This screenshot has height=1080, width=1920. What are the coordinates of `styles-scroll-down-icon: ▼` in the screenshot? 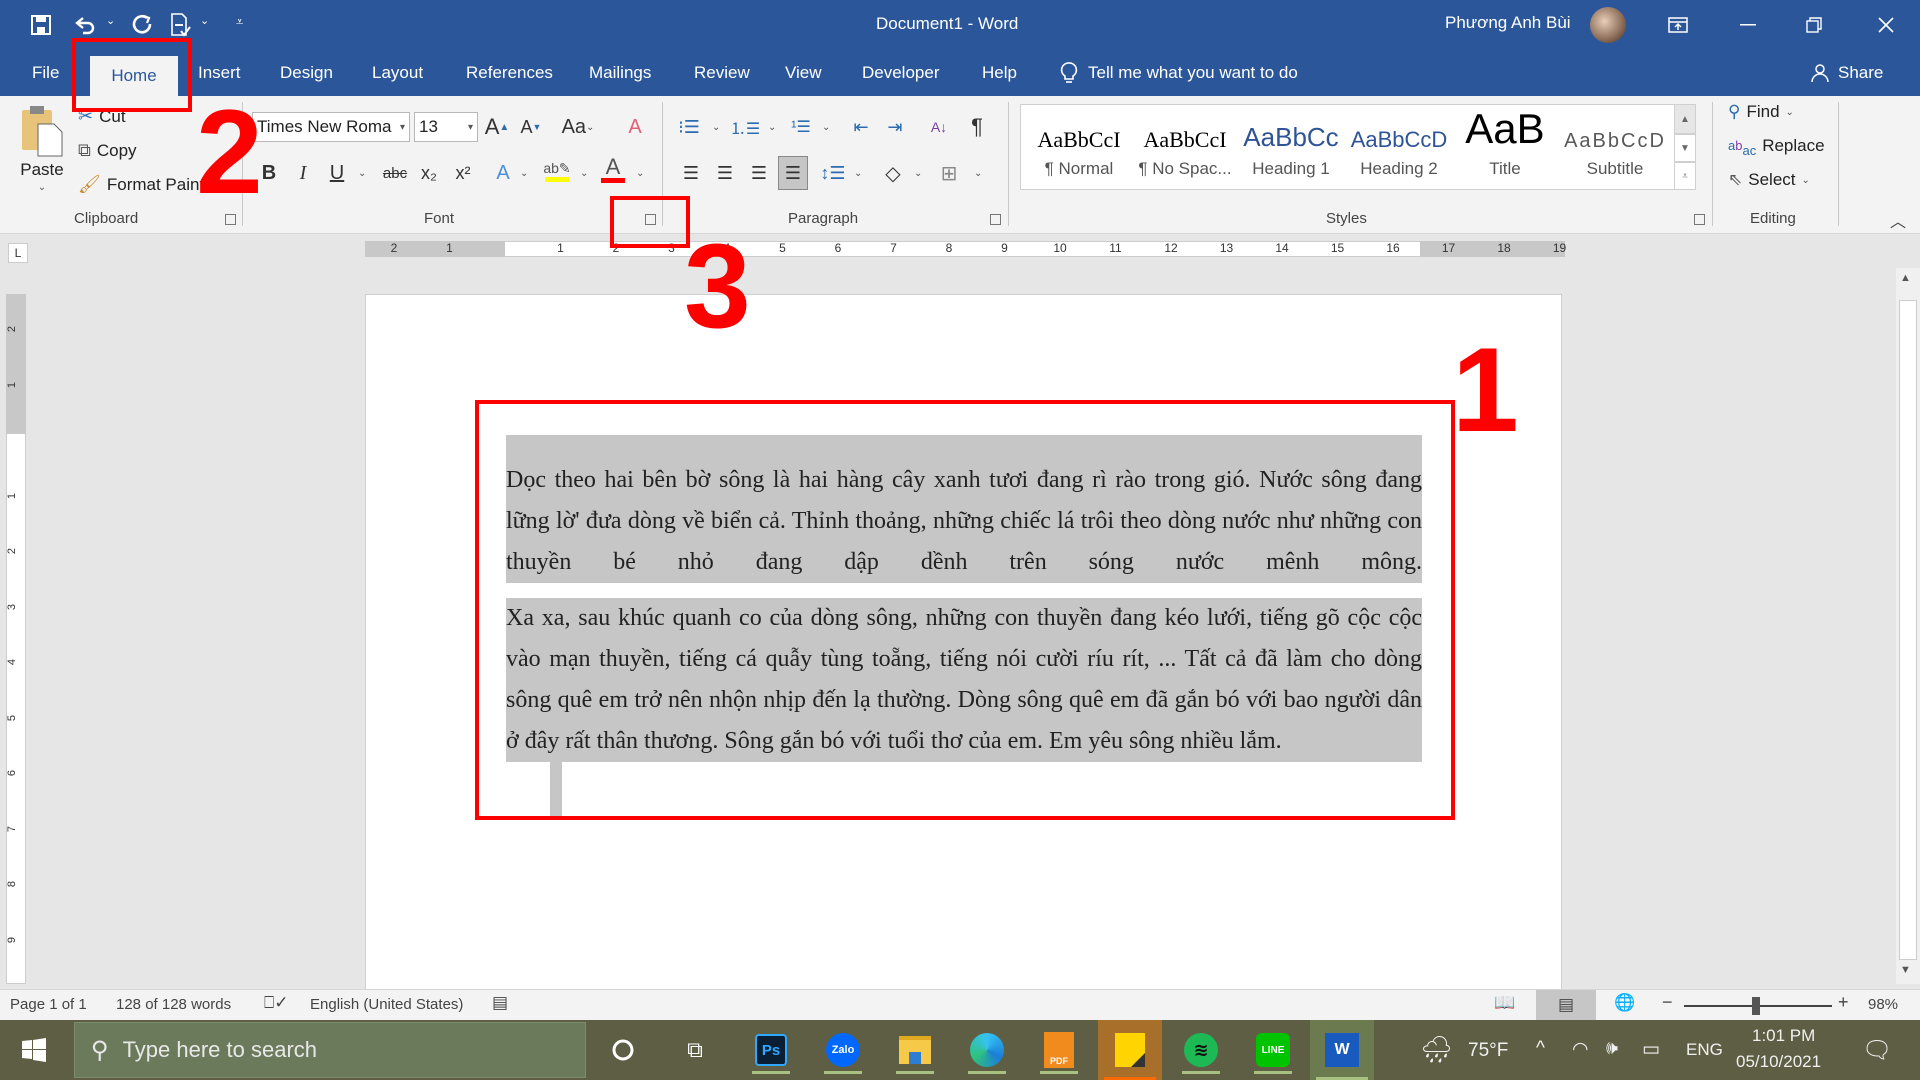 It's located at (1685, 148).